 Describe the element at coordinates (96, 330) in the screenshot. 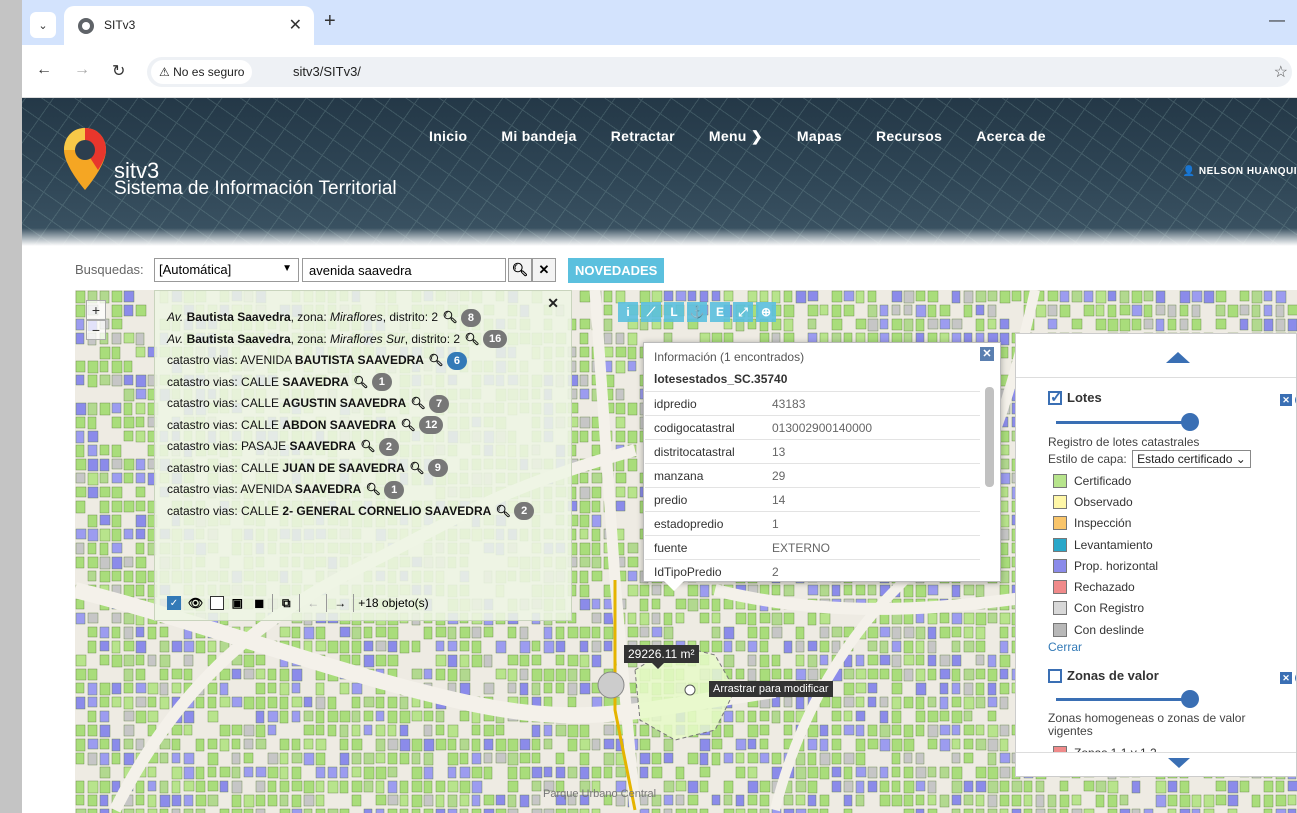

I see `zoom-out-button: −` at that location.